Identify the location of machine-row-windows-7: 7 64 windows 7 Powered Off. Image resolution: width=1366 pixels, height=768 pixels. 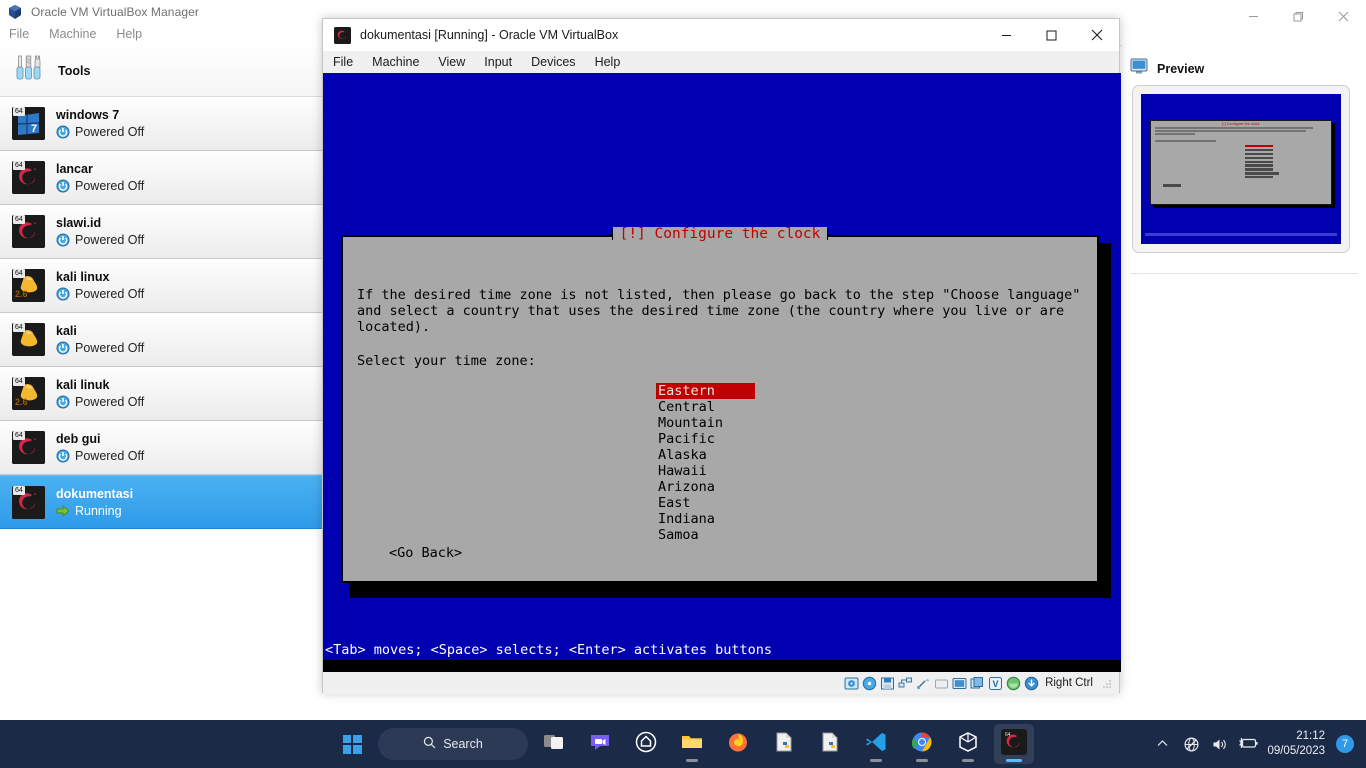
(161, 124).